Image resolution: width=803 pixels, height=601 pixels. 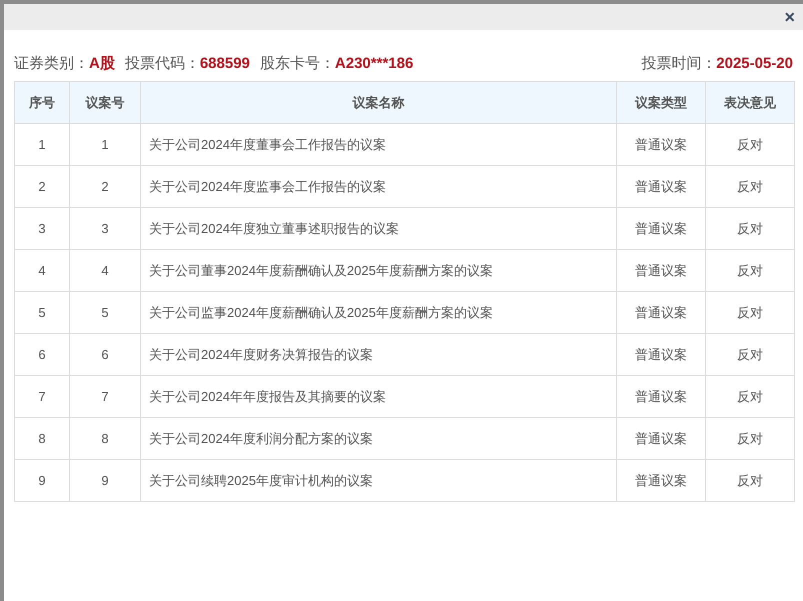 I want to click on table-cell: 关于公司2024年度董事会工作报告的议案, so click(x=378, y=145).